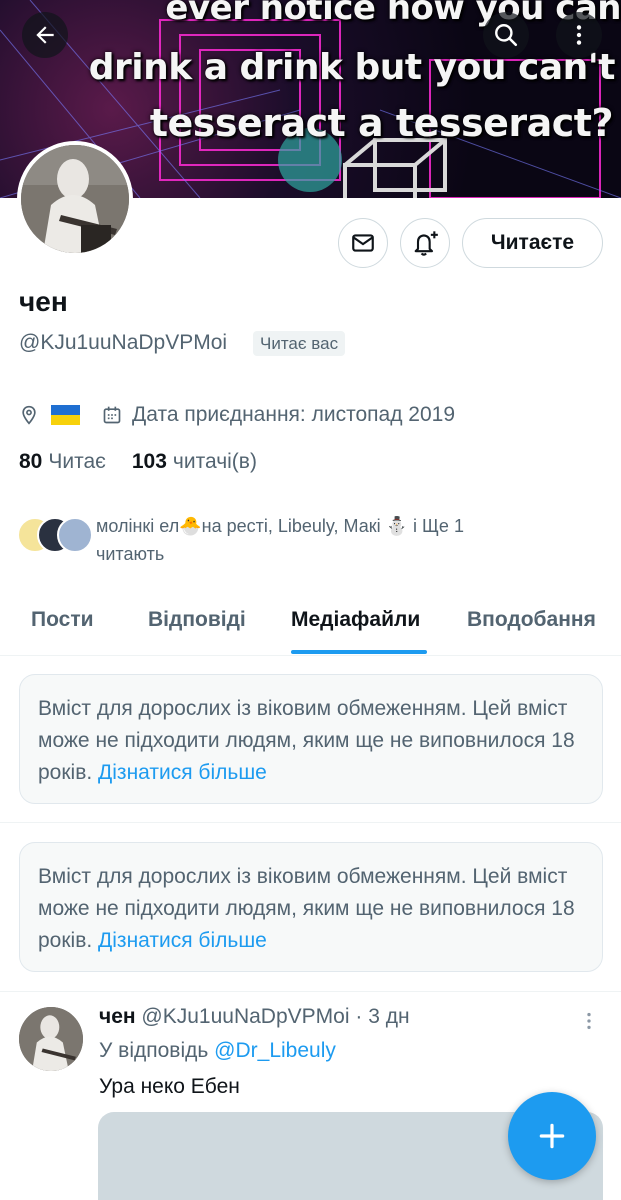  I want to click on compose-button, so click(552, 1136).